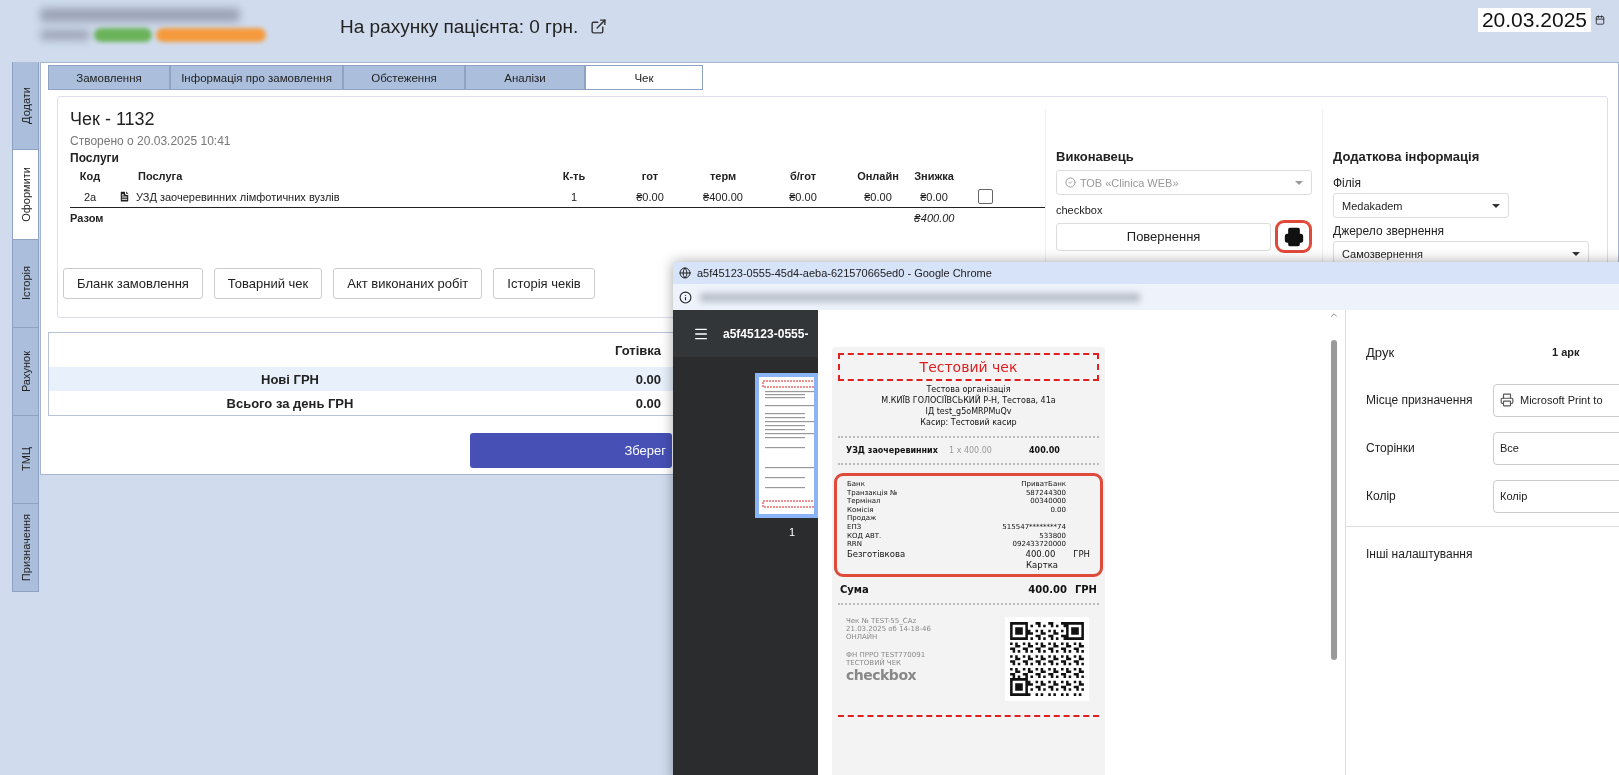 This screenshot has height=775, width=1619. Describe the element at coordinates (968, 367) in the screenshot. I see `receipt-banner: Тестовий чек` at that location.